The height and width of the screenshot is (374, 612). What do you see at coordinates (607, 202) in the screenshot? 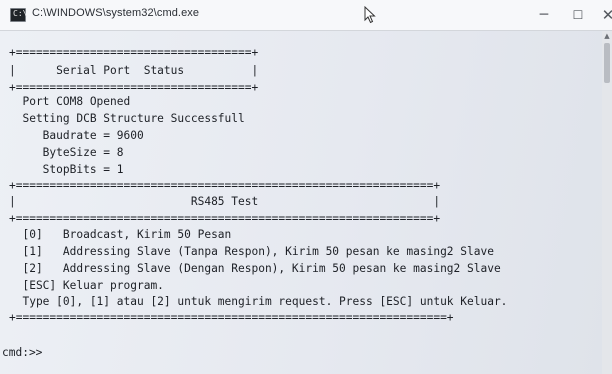
I see `vertical-scrollbar: ▲` at bounding box center [607, 202].